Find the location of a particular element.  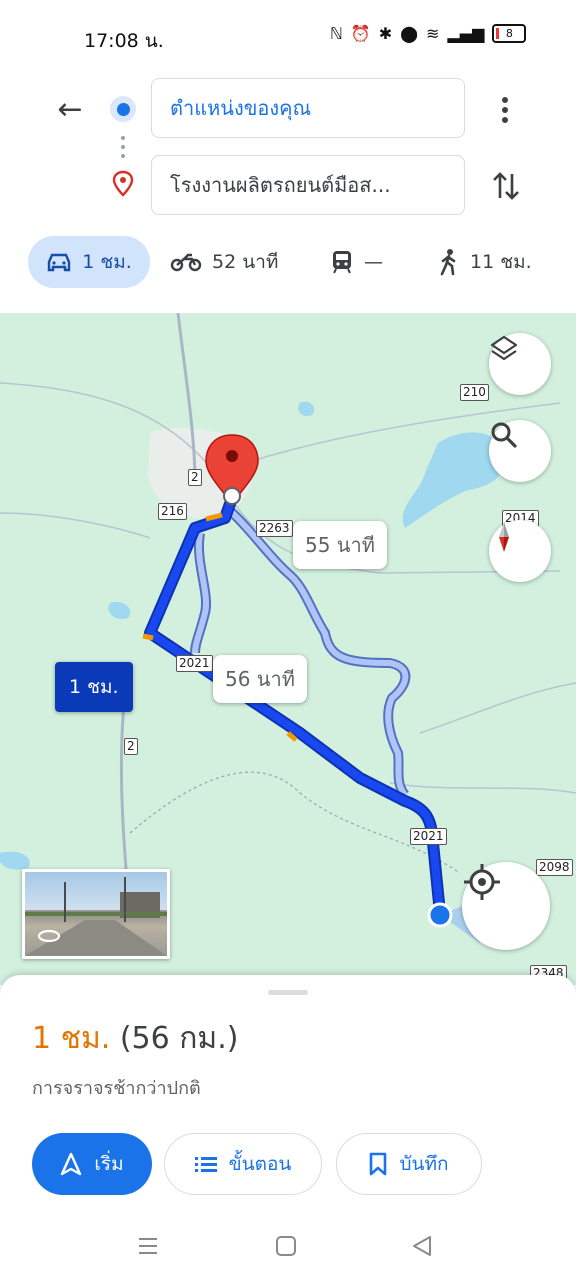

mode-car-label: 1 ชม. is located at coordinates (107, 262).